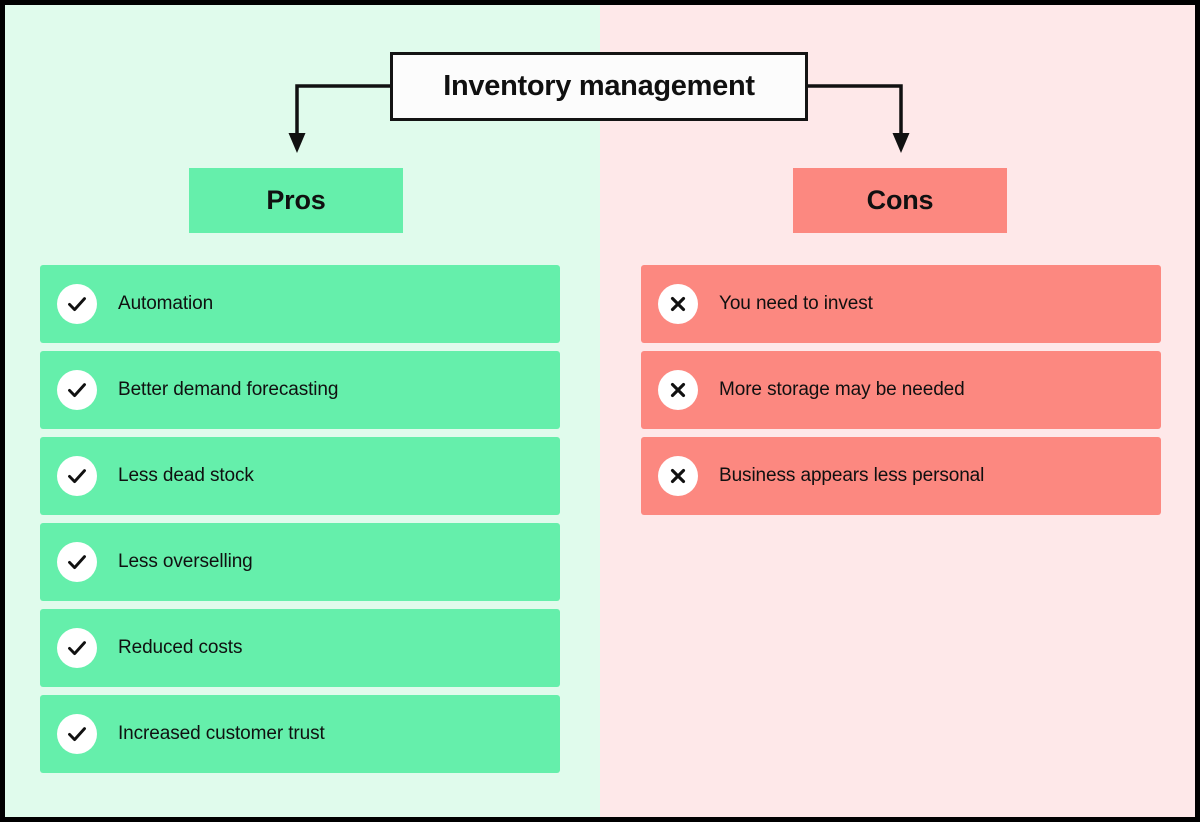 Image resolution: width=1200 pixels, height=822 pixels. I want to click on list-item: Increased customer trust, so click(300, 734).